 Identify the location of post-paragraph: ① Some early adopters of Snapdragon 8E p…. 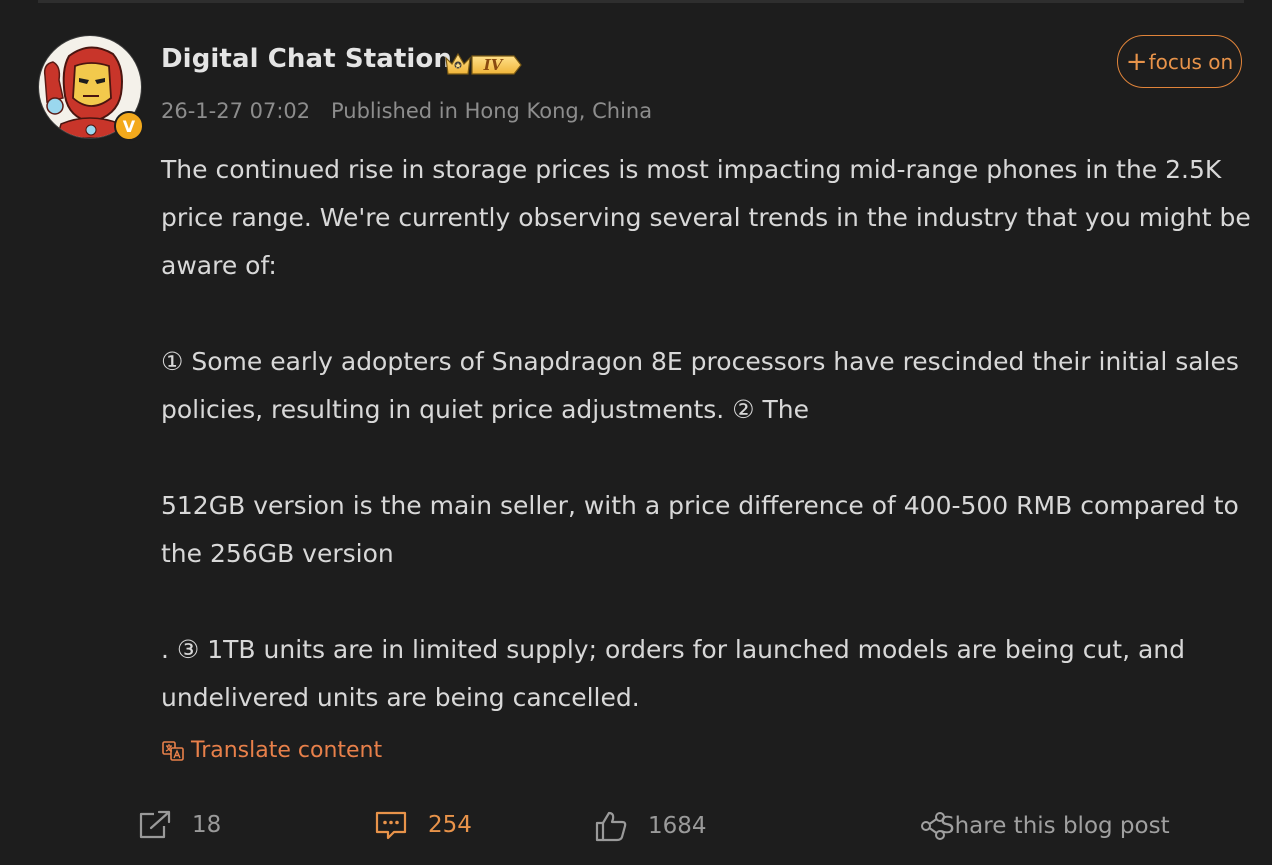
(700, 385).